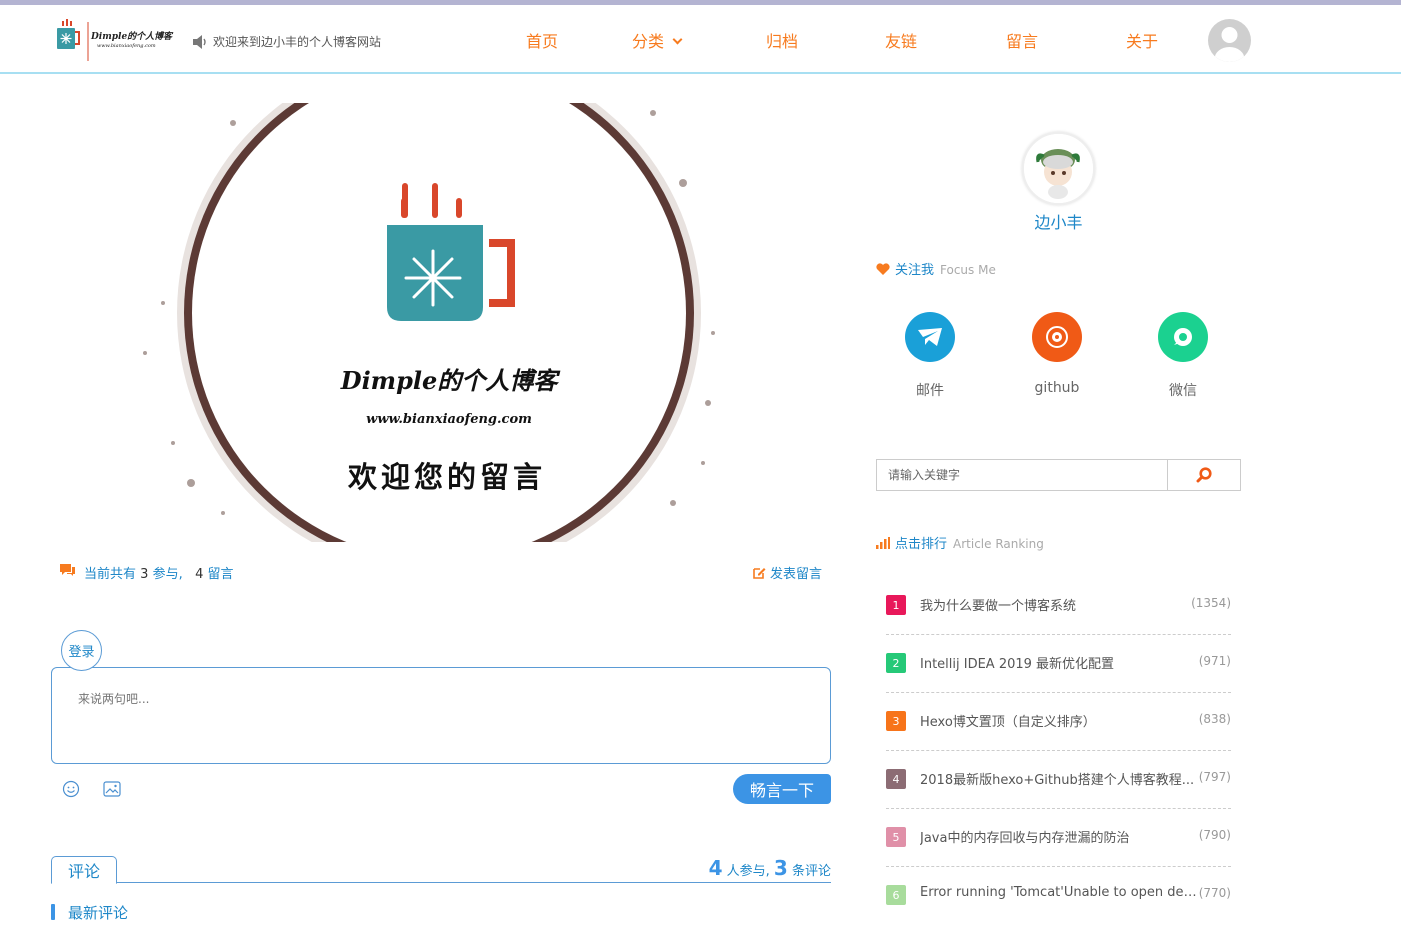  I want to click on welcome-text: 欢迎来到边小丰的个人博客网站, so click(297, 42).